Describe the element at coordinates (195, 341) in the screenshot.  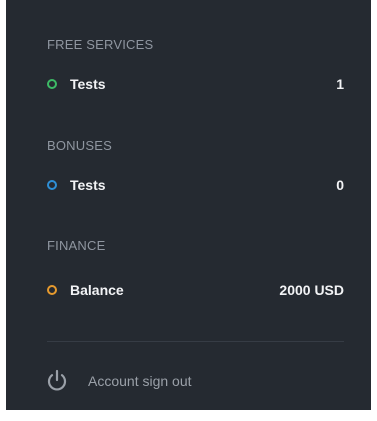
I see `divider` at that location.